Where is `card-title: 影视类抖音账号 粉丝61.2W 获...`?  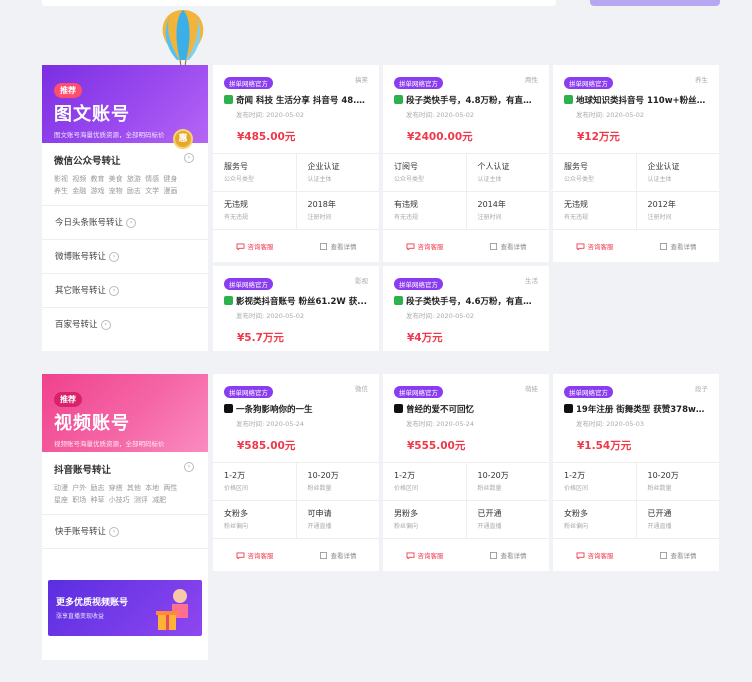 card-title: 影视类抖音账号 粉丝61.2W 获... is located at coordinates (301, 302).